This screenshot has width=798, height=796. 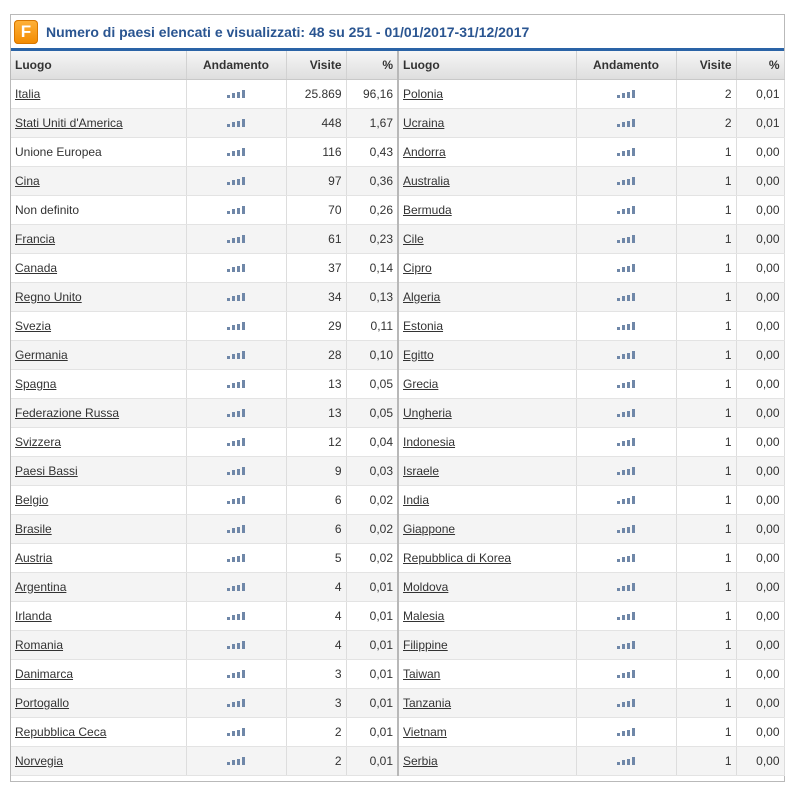 What do you see at coordinates (426, 181) in the screenshot?
I see `place-link: Australia` at bounding box center [426, 181].